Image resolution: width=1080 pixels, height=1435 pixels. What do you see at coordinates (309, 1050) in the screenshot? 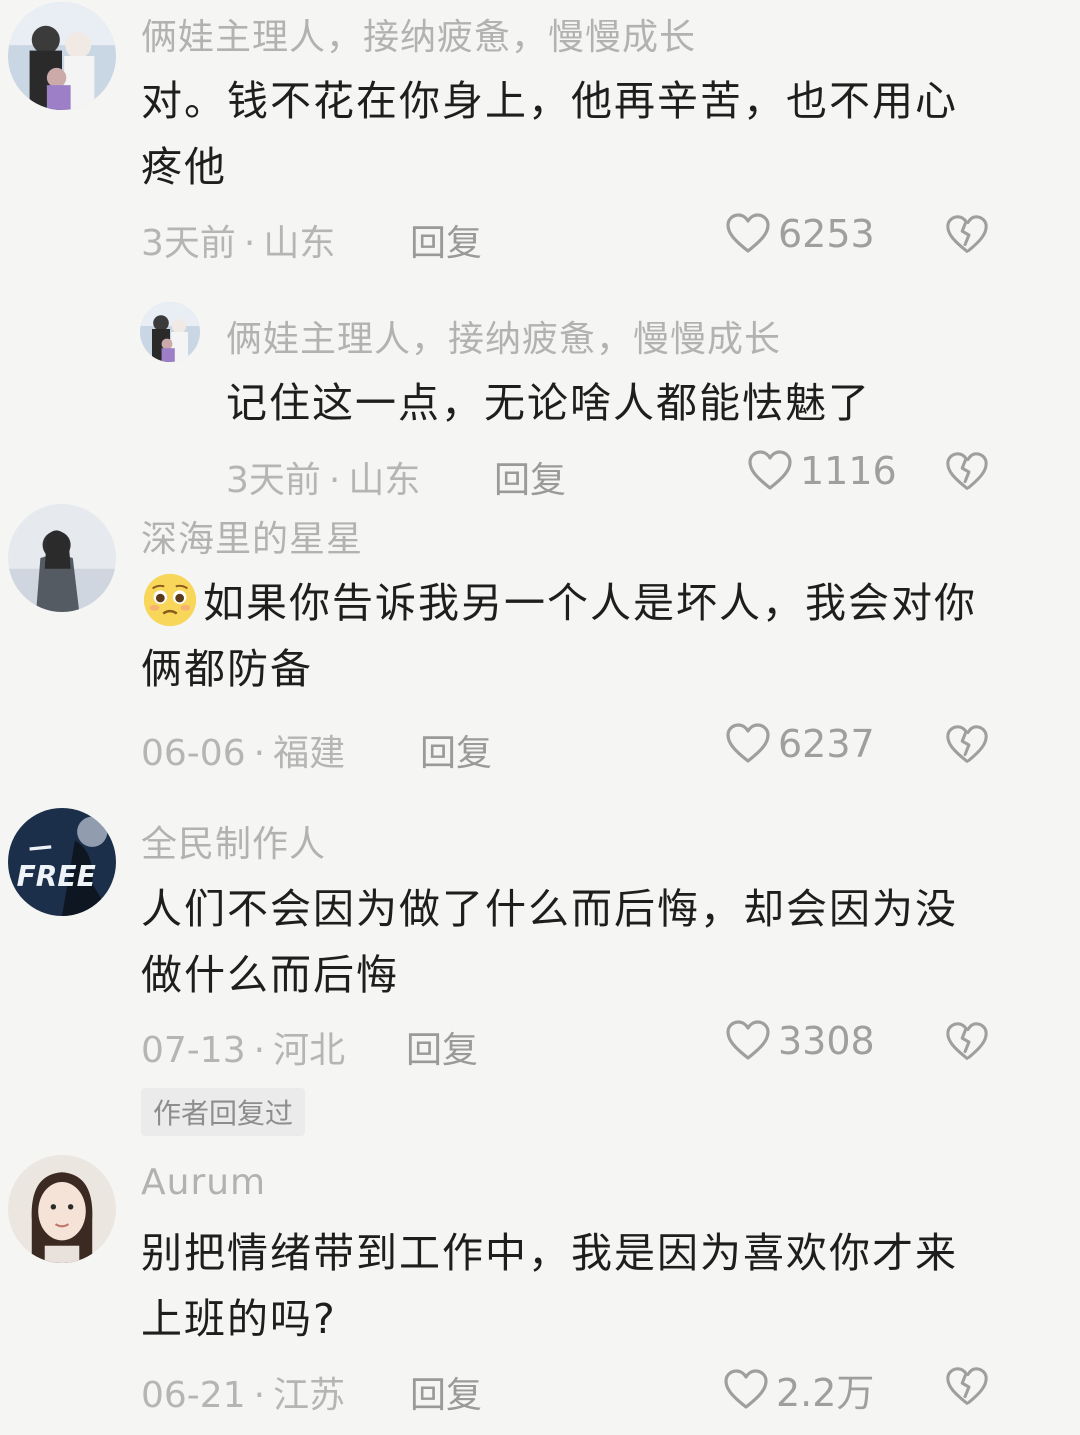
I see `comment-location: 河北` at bounding box center [309, 1050].